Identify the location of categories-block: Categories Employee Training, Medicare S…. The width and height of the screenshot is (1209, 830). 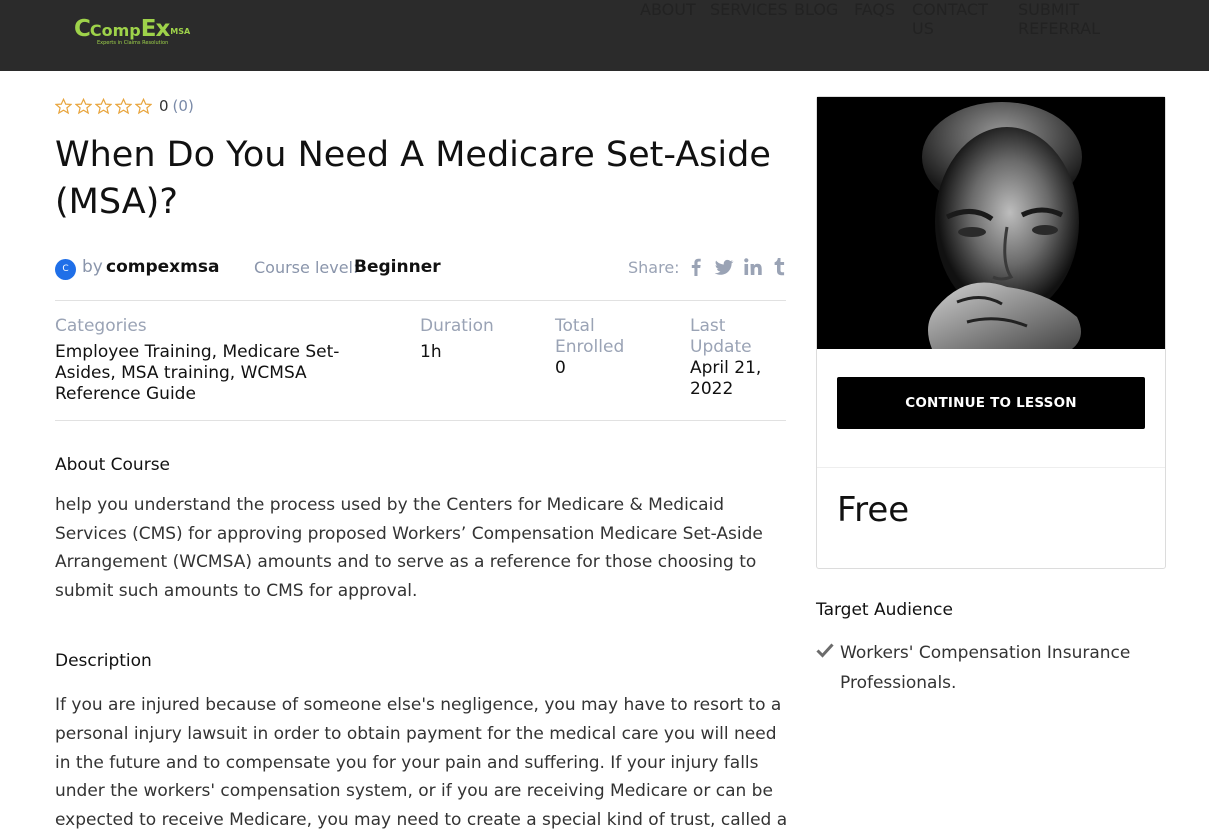
(205, 360).